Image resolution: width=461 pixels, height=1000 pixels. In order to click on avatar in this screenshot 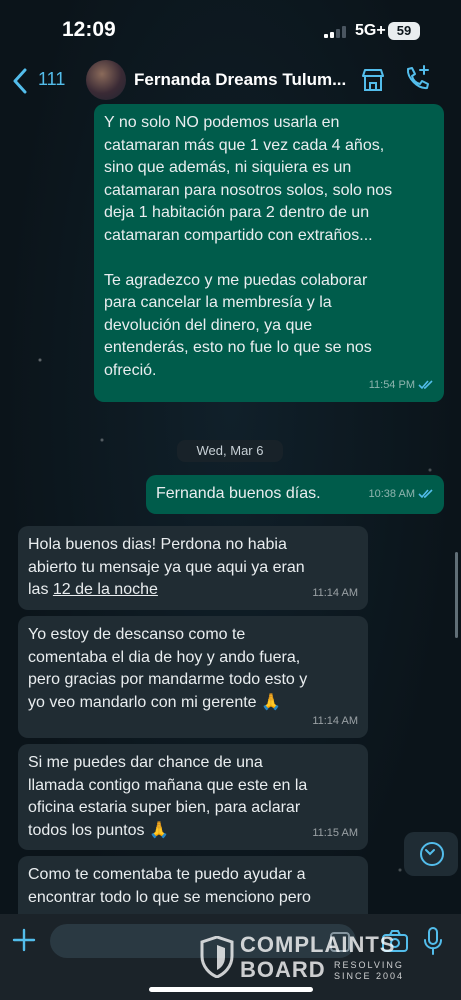, I will do `click(106, 80)`.